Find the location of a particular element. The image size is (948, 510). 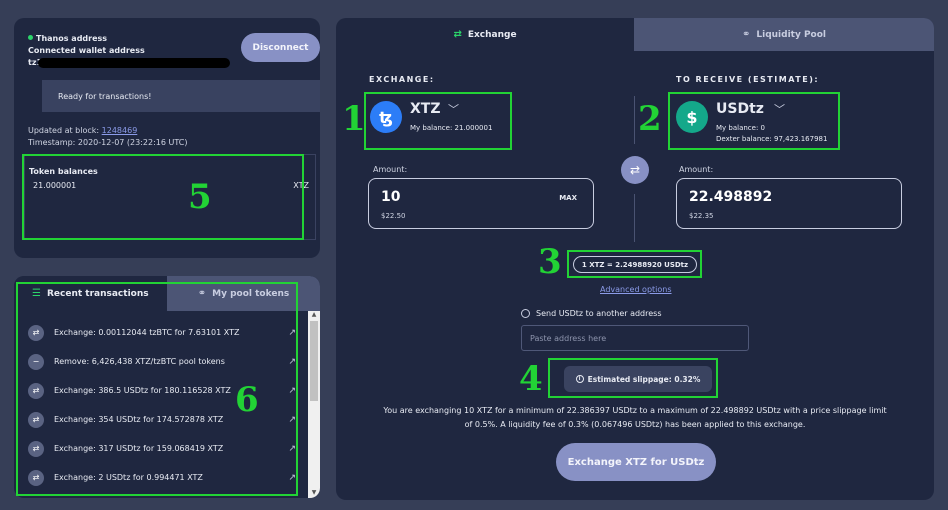

annotation-number-1: 1 is located at coordinates (354, 119).